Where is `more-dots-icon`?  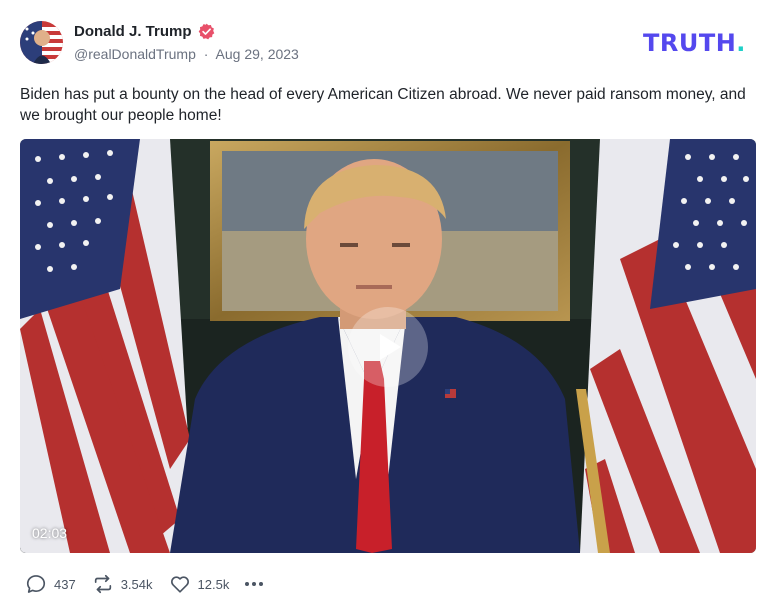
more-dots-icon is located at coordinates (254, 584).